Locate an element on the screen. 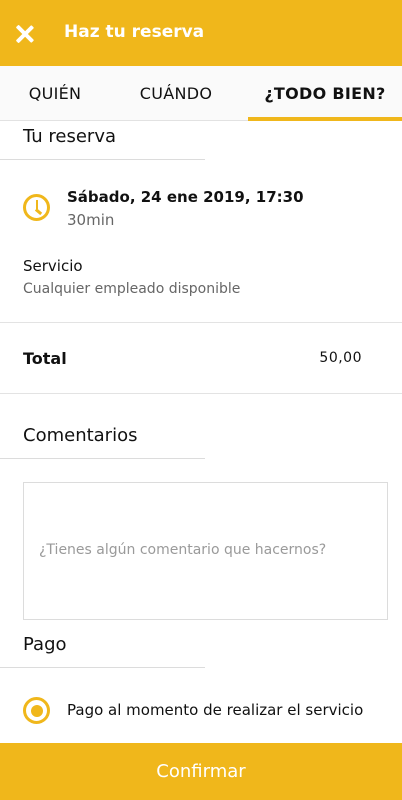  app-bar: Haz tu reserva is located at coordinates (201, 33).